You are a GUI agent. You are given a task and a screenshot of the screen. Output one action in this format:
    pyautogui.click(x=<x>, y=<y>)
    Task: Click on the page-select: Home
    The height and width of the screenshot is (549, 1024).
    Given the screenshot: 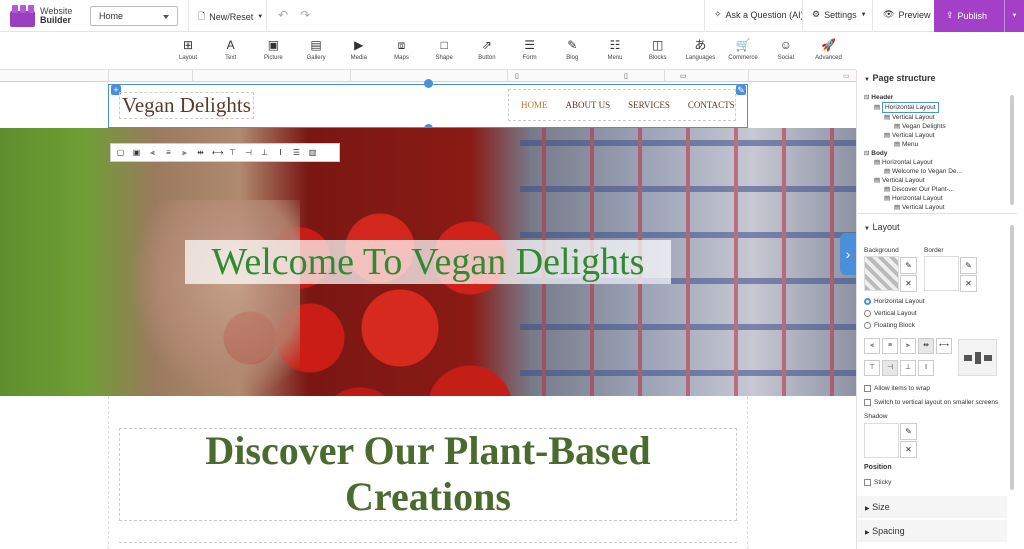 What is the action you would take?
    pyautogui.click(x=134, y=16)
    